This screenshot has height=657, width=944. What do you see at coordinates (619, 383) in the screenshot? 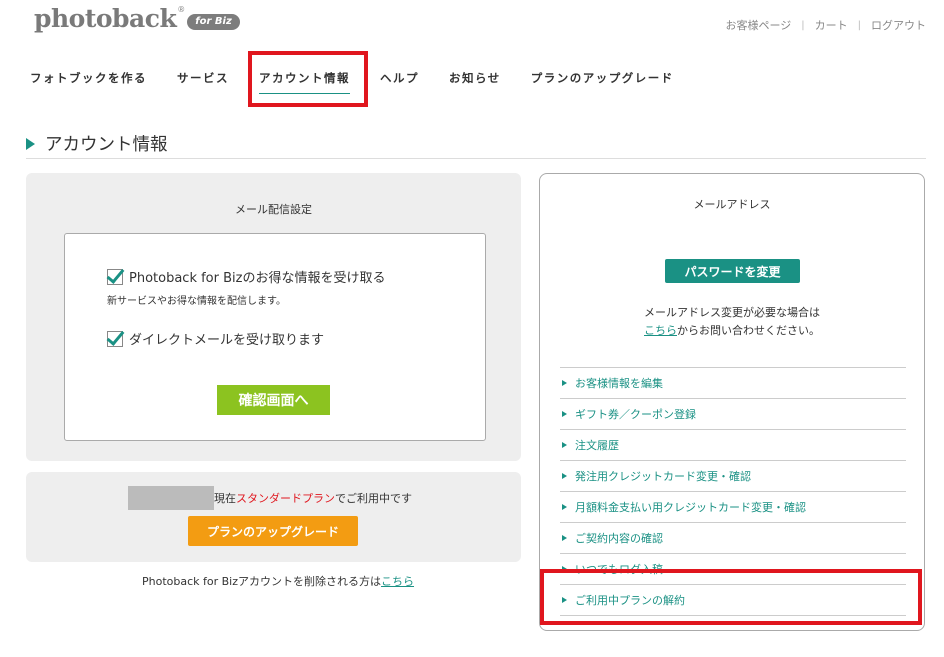
I see `menu-label: お客様情報を編集` at bounding box center [619, 383].